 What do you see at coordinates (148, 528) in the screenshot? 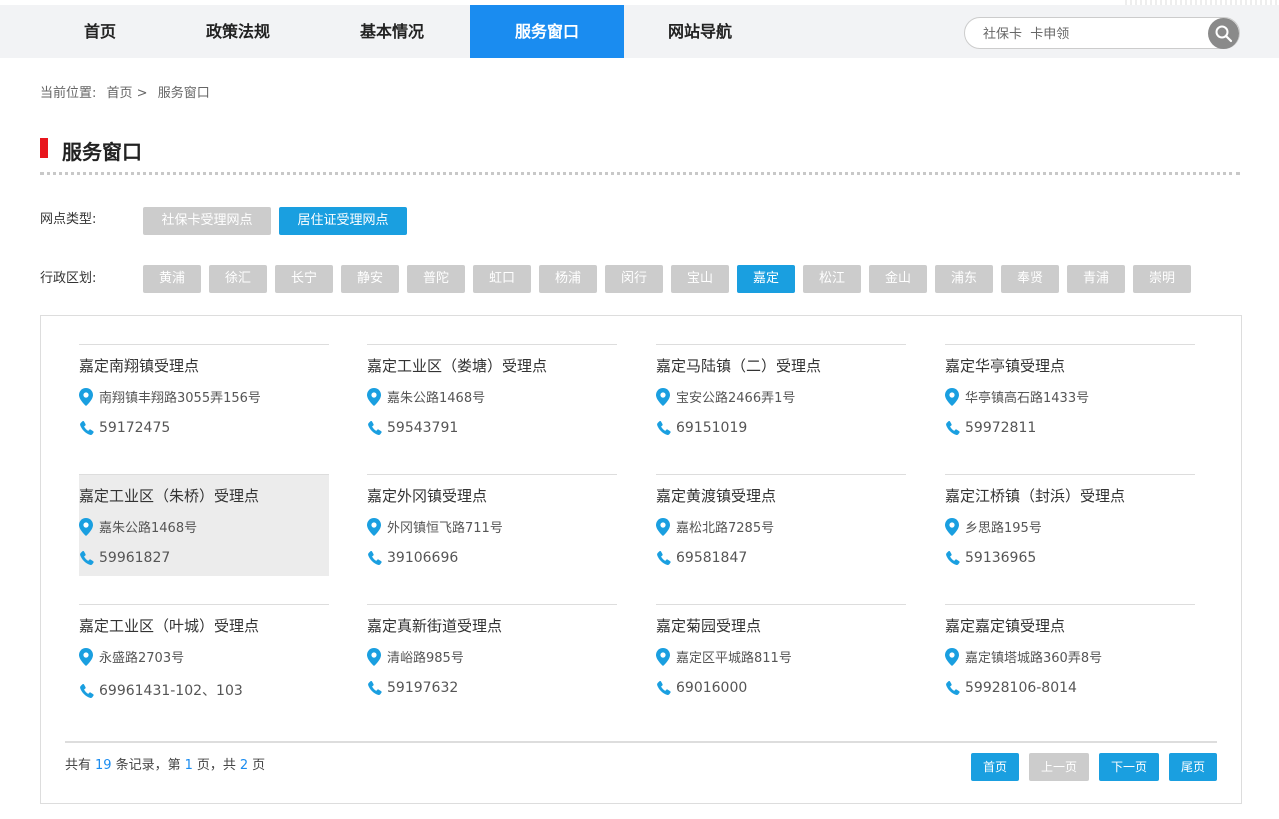
I see `address-text: 嘉朱公路1468号` at bounding box center [148, 528].